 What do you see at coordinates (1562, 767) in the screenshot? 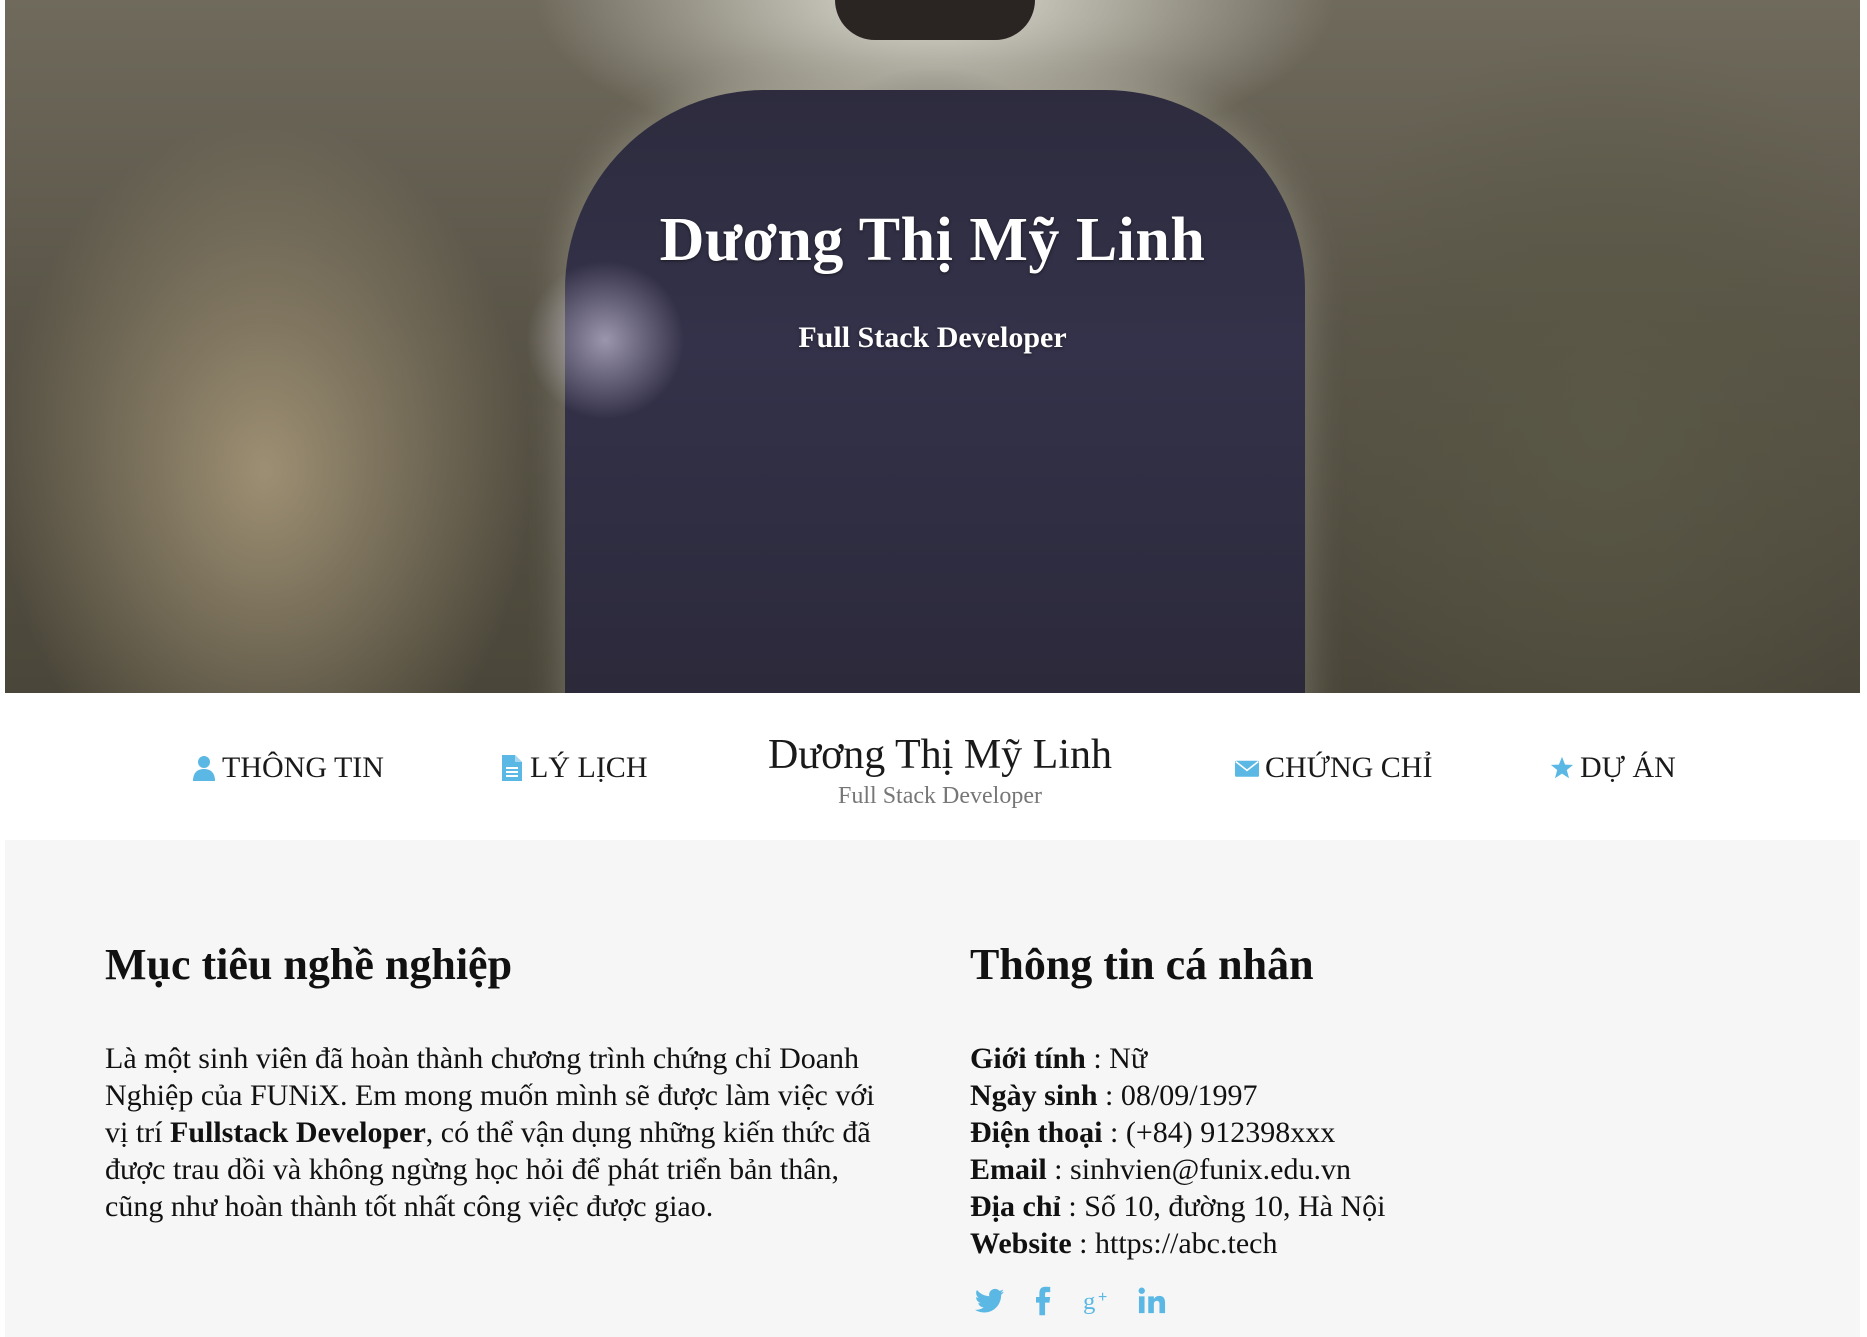
I see `star-icon` at bounding box center [1562, 767].